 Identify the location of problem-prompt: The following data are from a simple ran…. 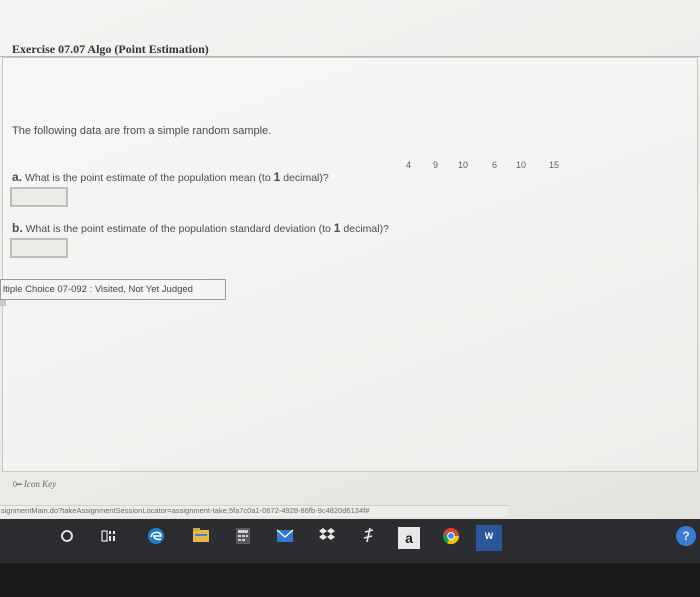
(142, 131).